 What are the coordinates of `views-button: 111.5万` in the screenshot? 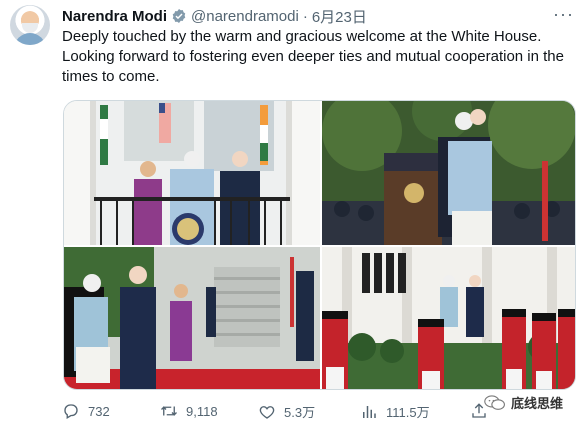 It's located at (395, 411).